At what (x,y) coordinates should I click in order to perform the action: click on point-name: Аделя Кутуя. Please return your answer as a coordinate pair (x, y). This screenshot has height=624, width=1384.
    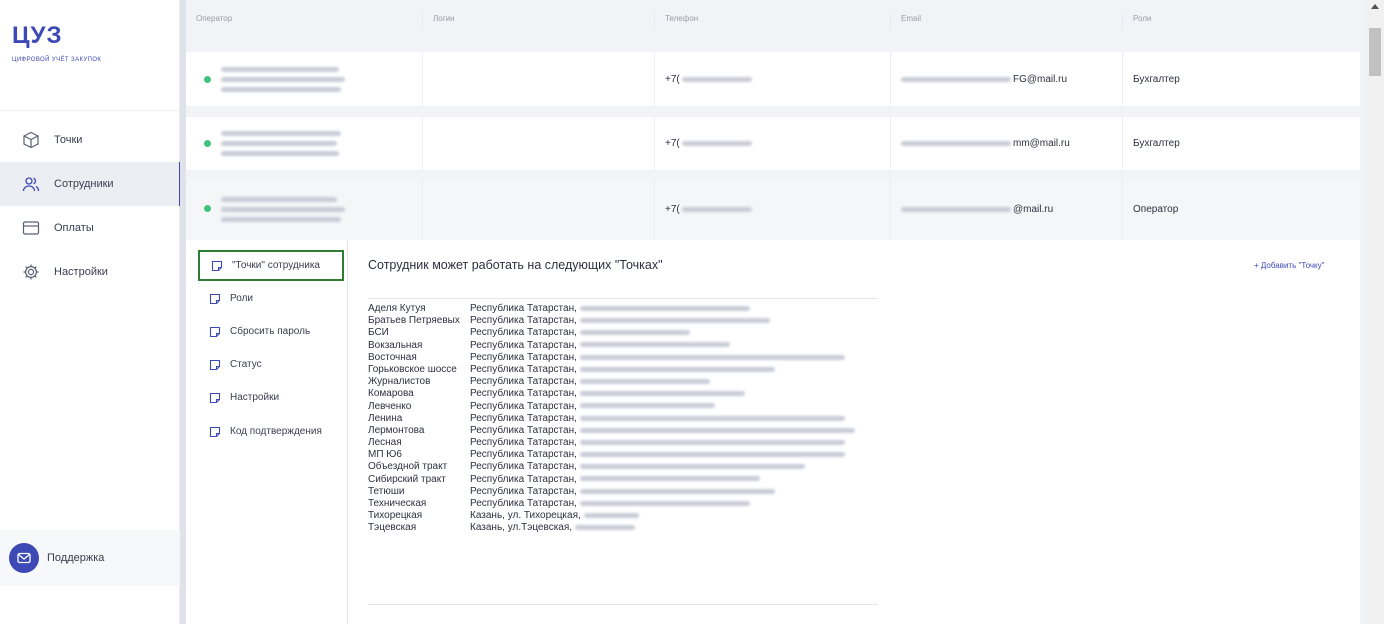
    Looking at the image, I should click on (397, 308).